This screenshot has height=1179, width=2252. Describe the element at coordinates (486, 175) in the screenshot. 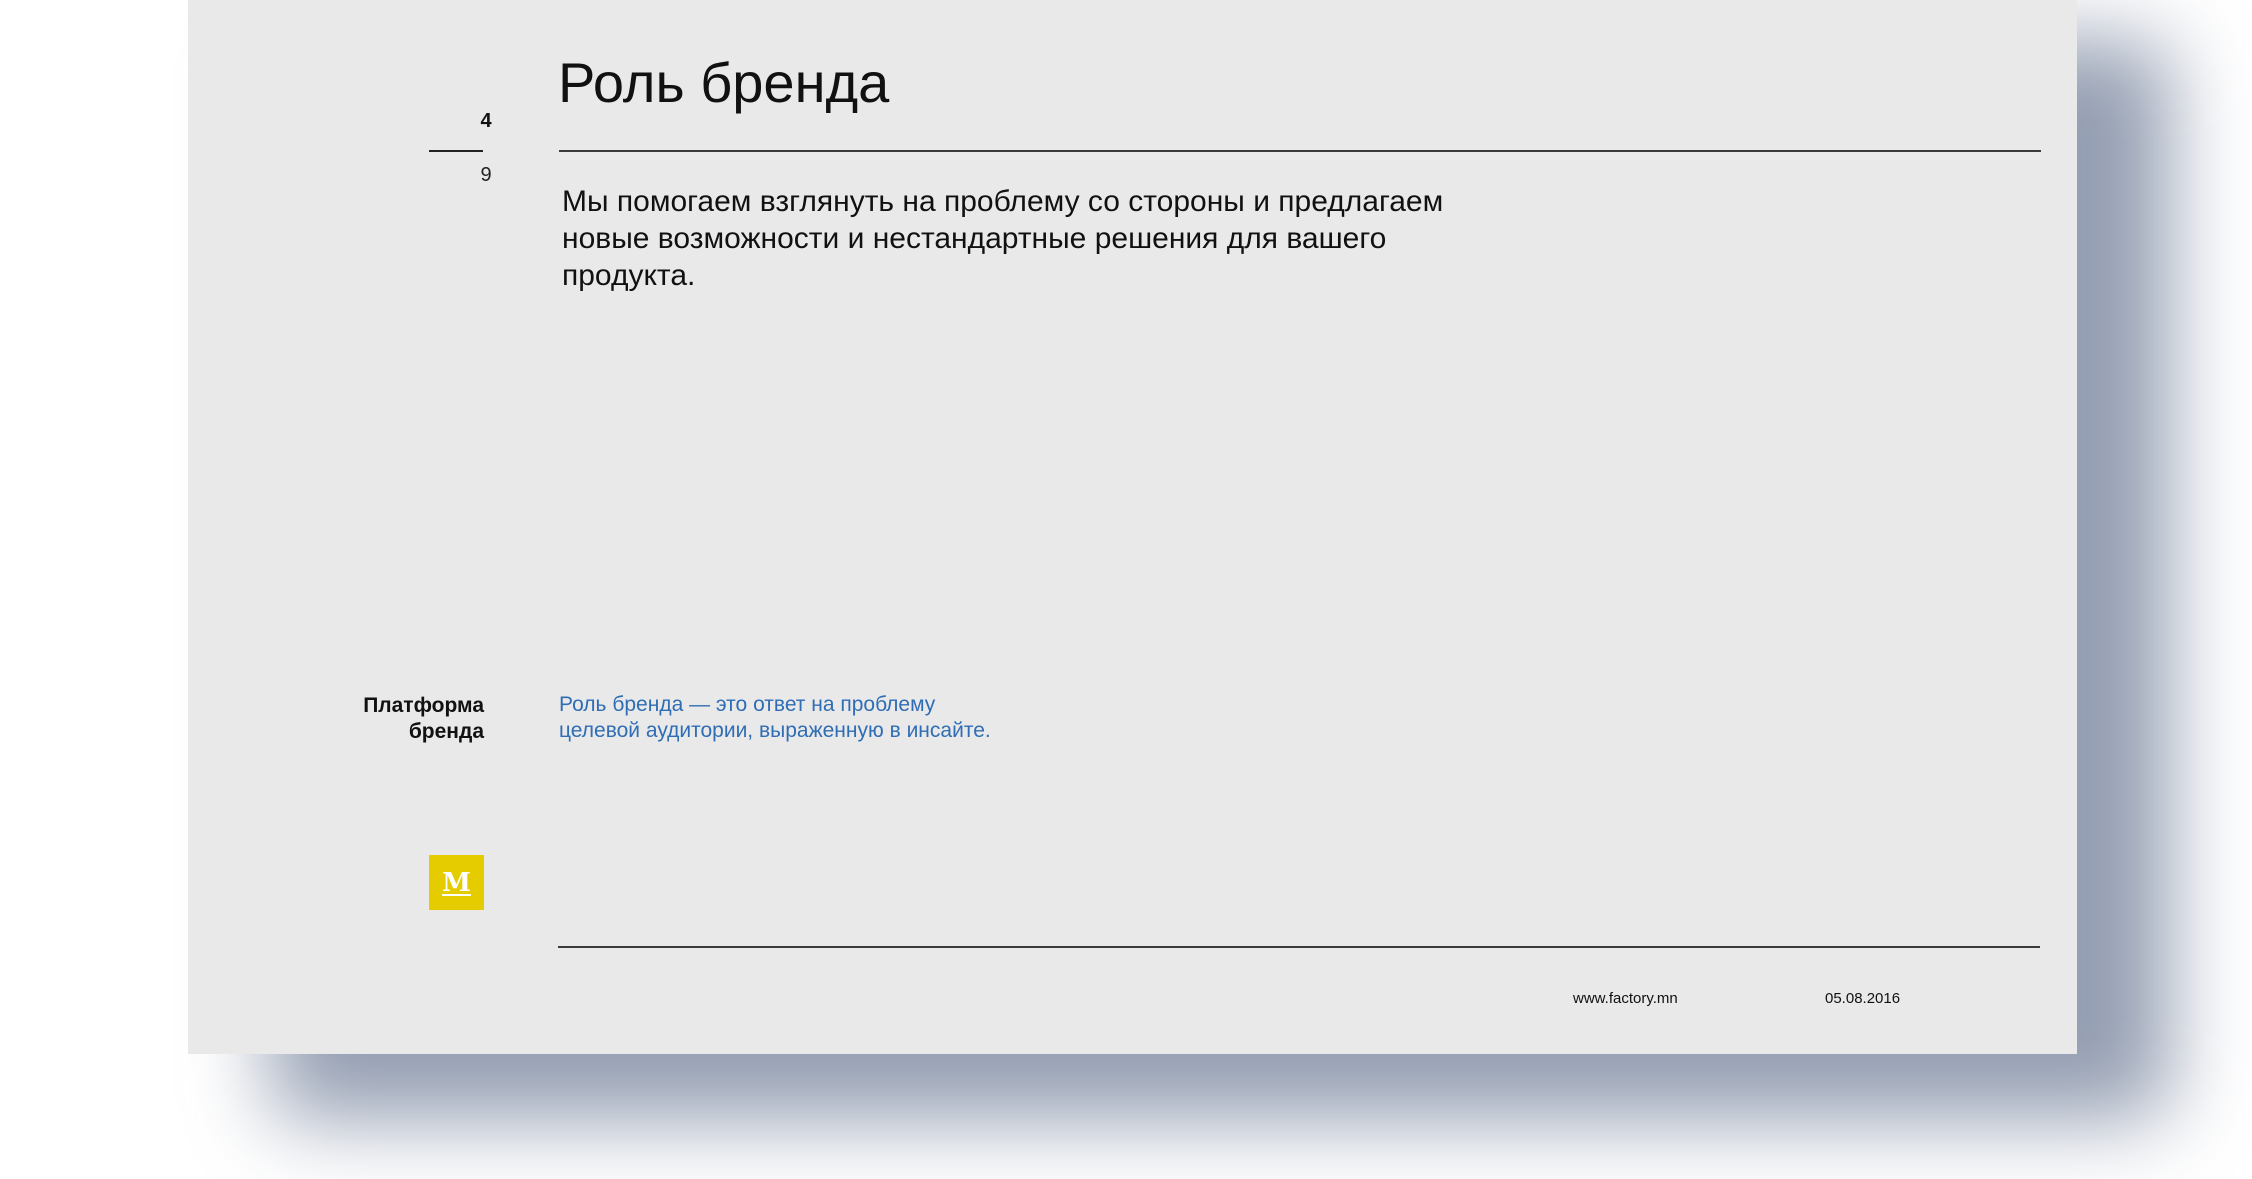

I see `page-number-total: 9` at that location.